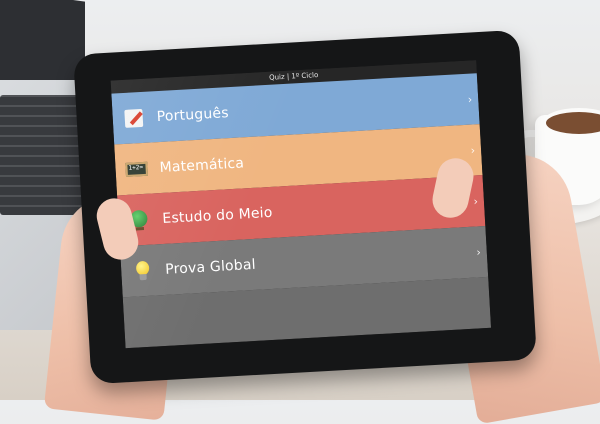 The width and height of the screenshot is (600, 424). I want to click on pencil-paper-icon, so click(133, 117).